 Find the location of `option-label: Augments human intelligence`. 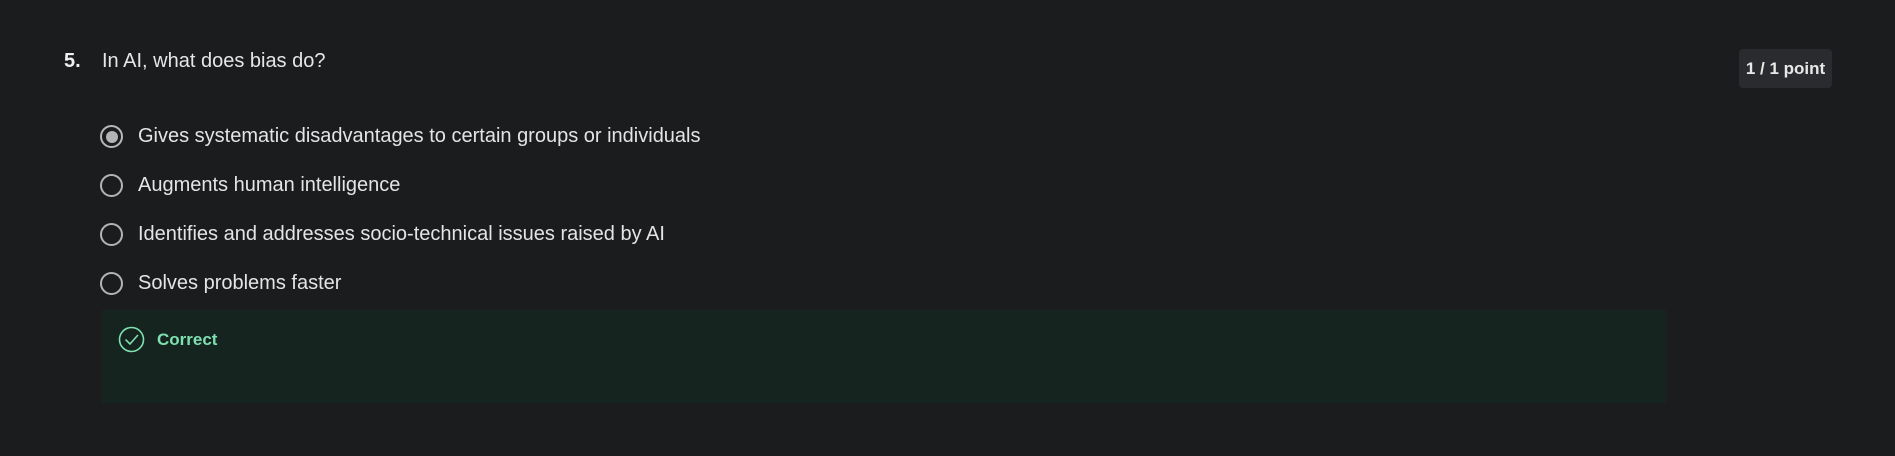

option-label: Augments human intelligence is located at coordinates (269, 185).